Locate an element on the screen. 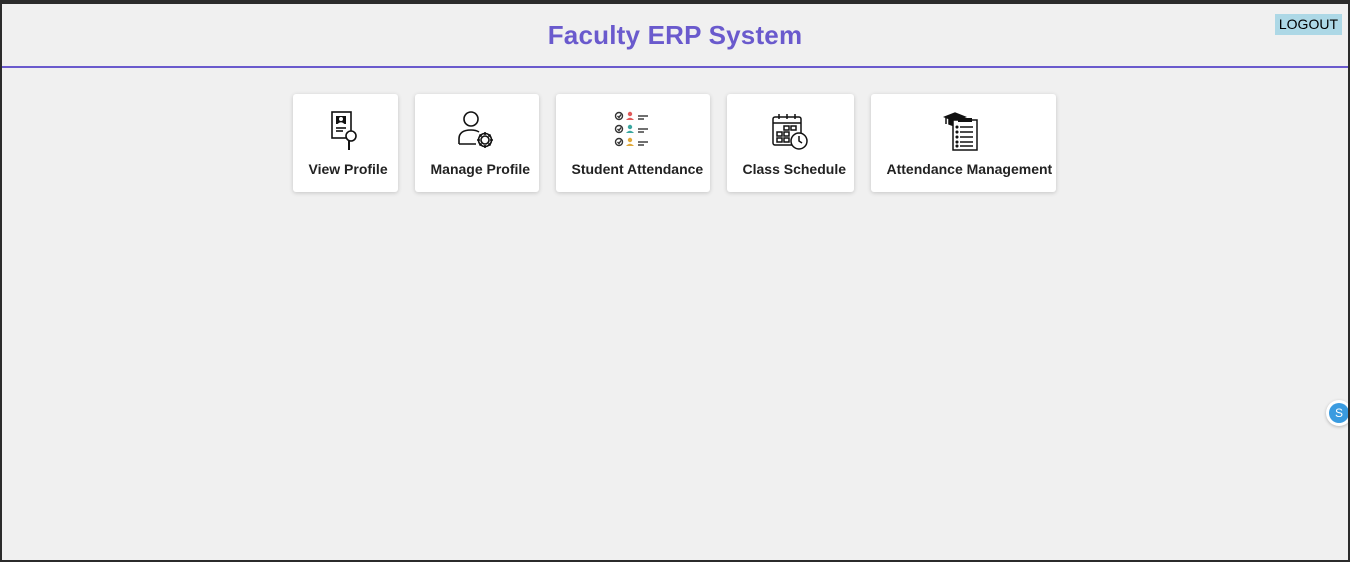 Image resolution: width=1350 pixels, height=562 pixels. student-attendance-card: Student Attendance is located at coordinates (632, 143).